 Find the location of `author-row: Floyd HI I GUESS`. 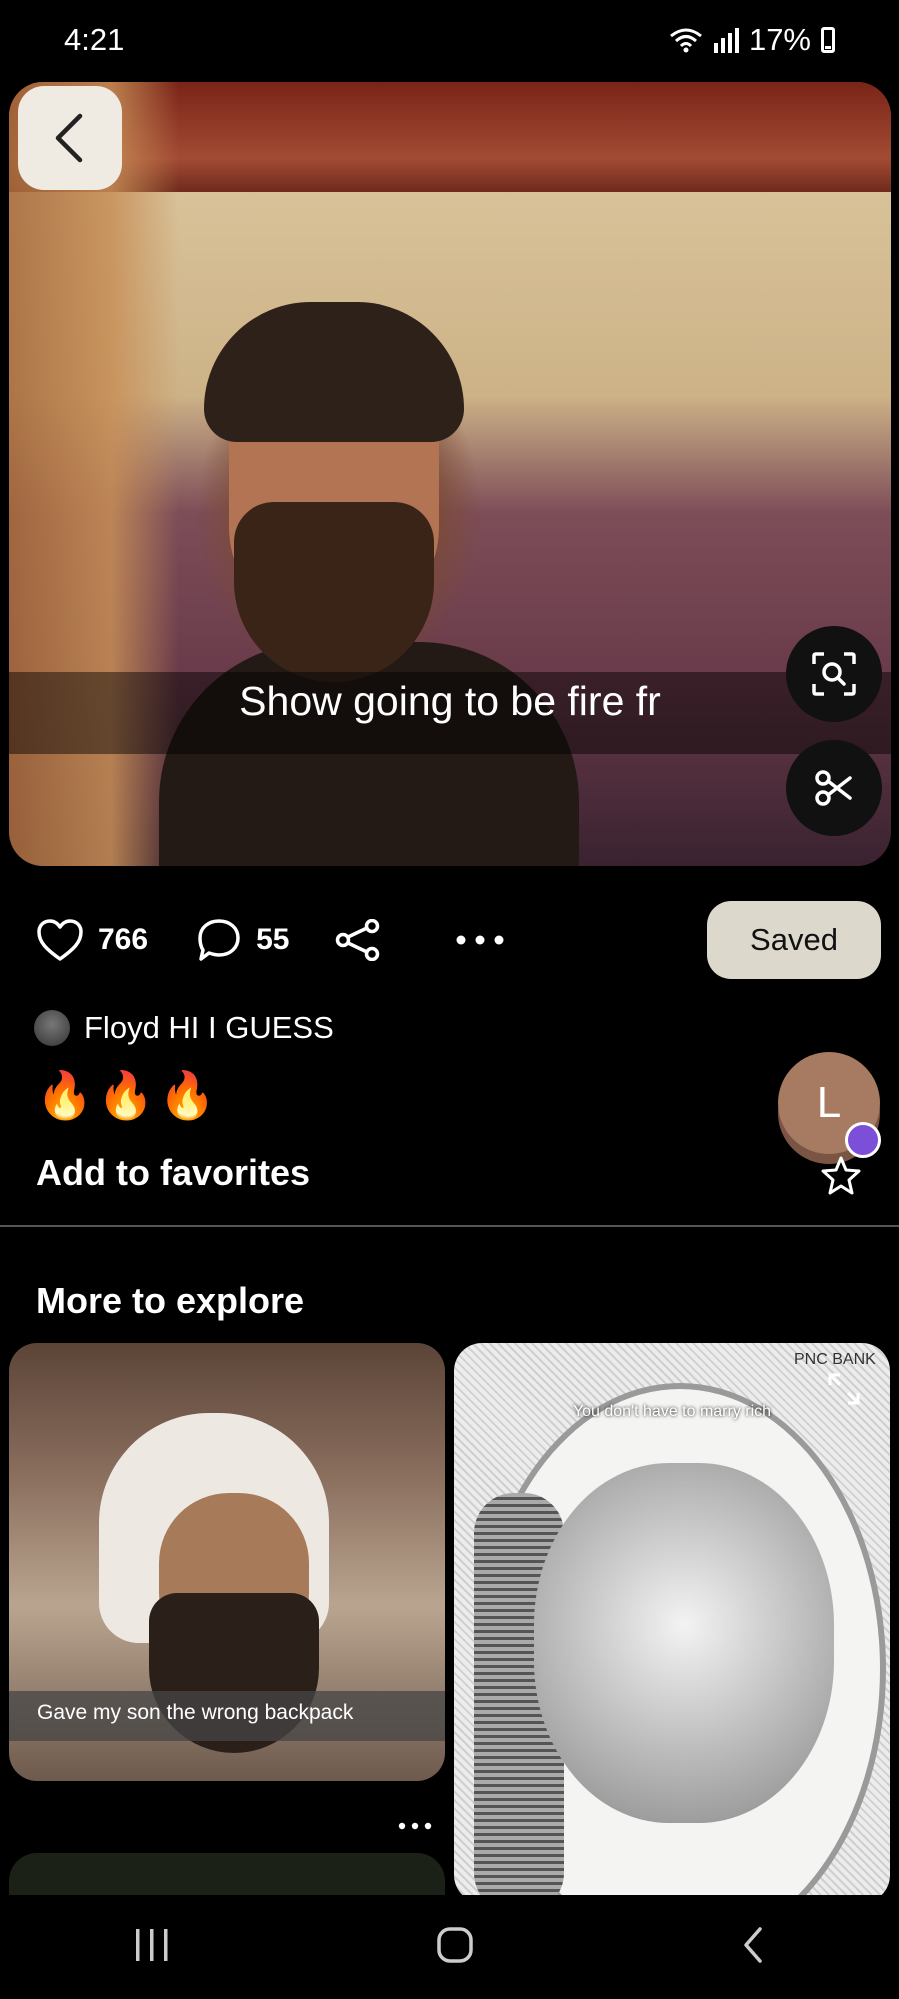

author-row: Floyd HI I GUESS is located at coordinates (184, 1028).